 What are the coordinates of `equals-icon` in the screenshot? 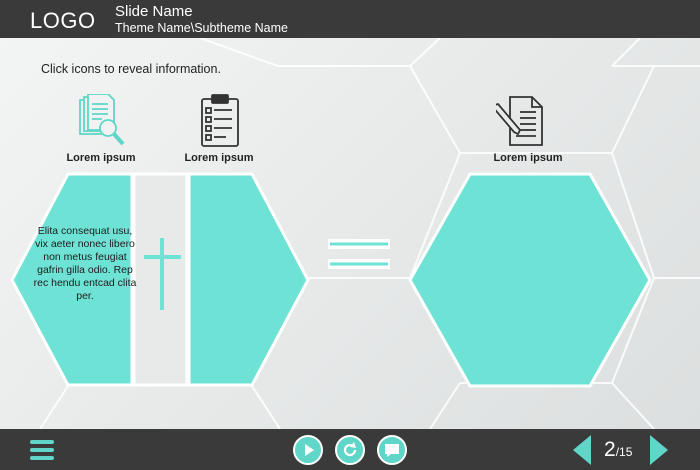 It's located at (359, 254).